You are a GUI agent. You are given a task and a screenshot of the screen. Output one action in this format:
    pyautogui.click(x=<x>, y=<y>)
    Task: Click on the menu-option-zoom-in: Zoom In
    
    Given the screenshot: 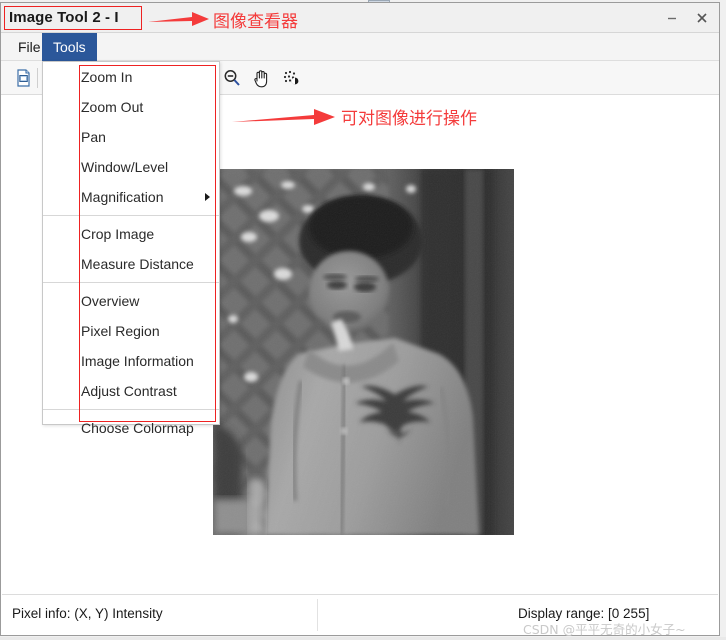 What is the action you would take?
    pyautogui.click(x=131, y=77)
    